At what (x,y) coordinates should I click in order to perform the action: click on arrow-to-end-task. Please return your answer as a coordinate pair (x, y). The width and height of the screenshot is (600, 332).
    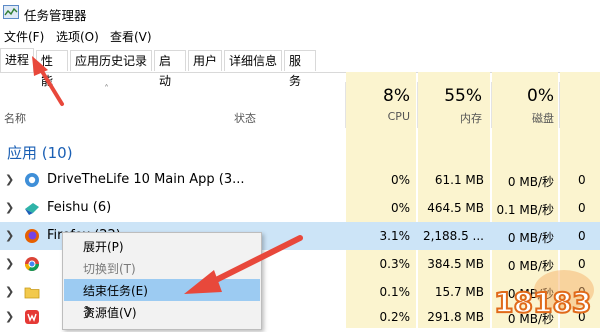
    Looking at the image, I should click on (243, 264).